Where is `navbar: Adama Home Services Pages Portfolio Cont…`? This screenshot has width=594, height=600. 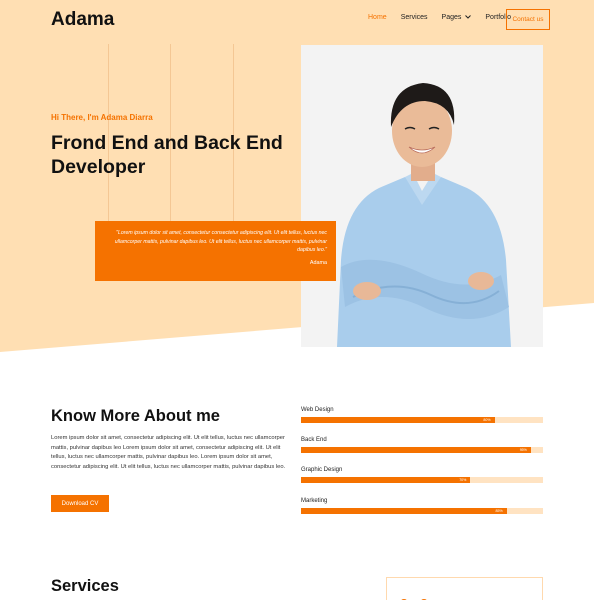 navbar: Adama Home Services Pages Portfolio Cont… is located at coordinates (297, 20).